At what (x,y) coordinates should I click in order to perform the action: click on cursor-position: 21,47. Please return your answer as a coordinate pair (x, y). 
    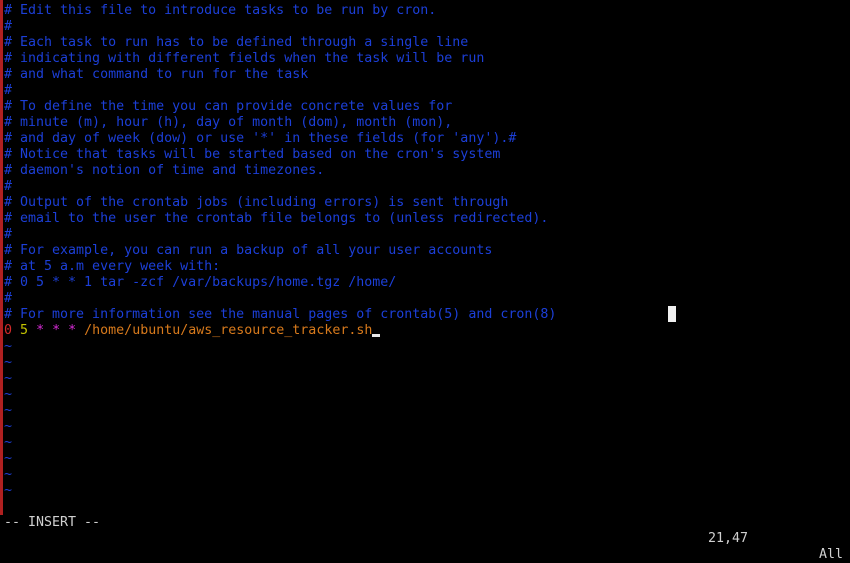
    Looking at the image, I should click on (728, 538).